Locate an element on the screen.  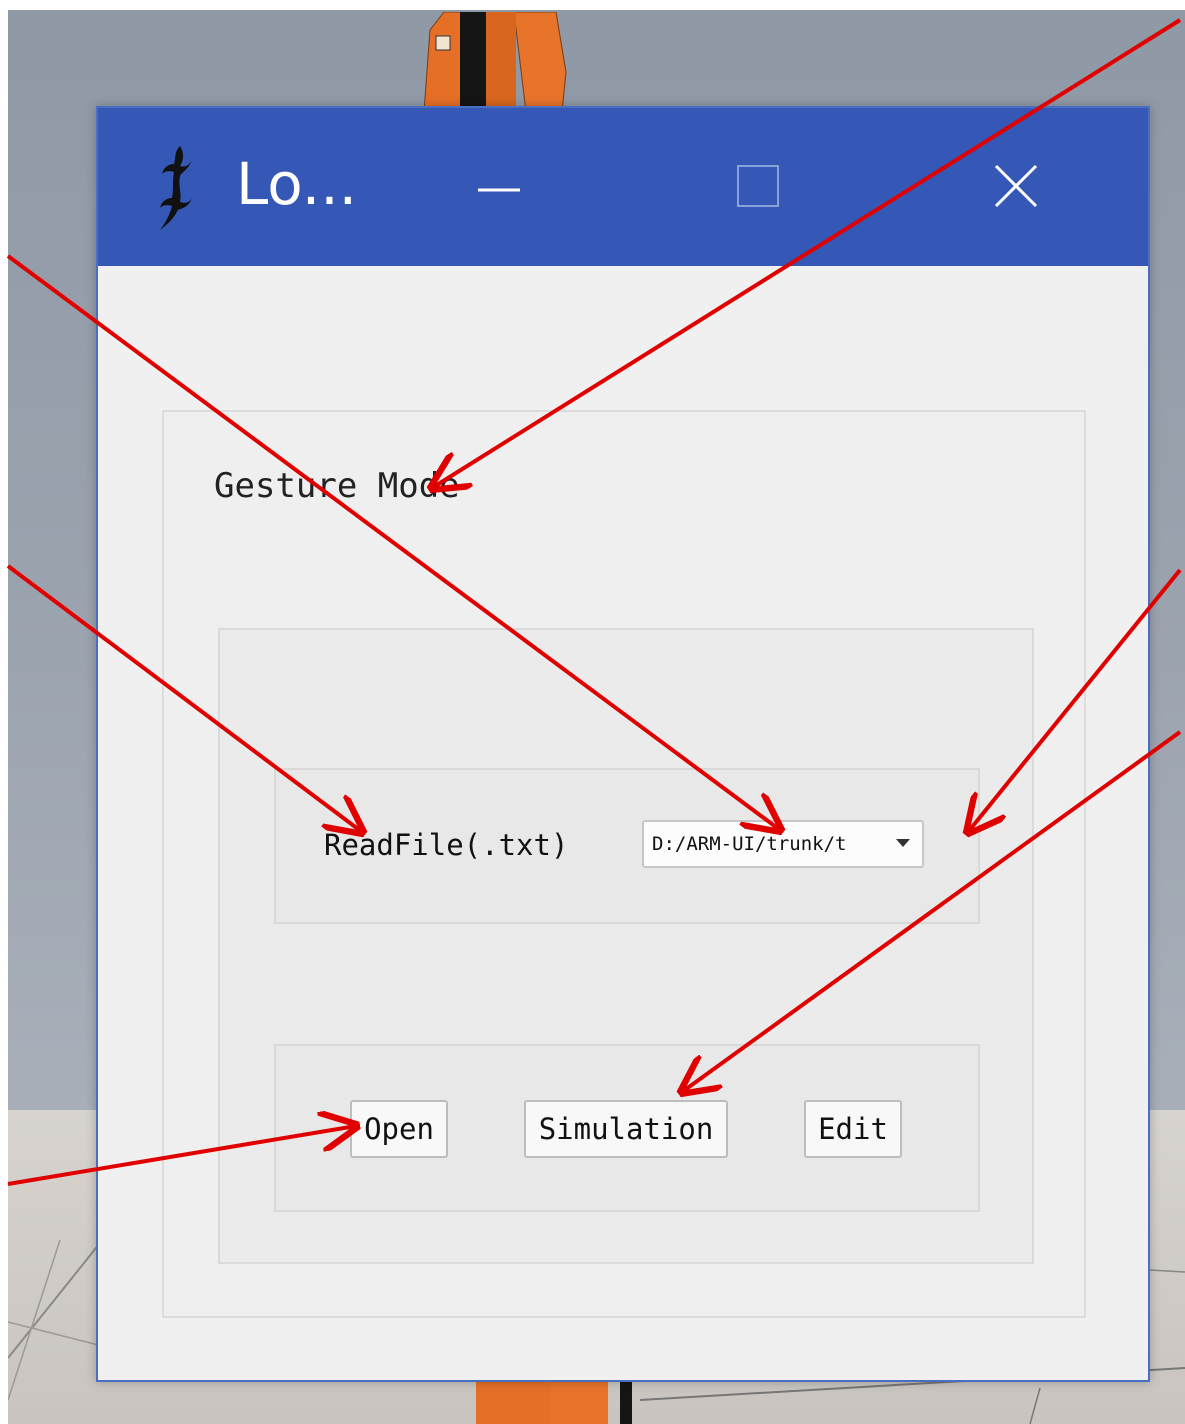
action-buttons-row: Open Simulation Edit is located at coordinates (627, 1128).